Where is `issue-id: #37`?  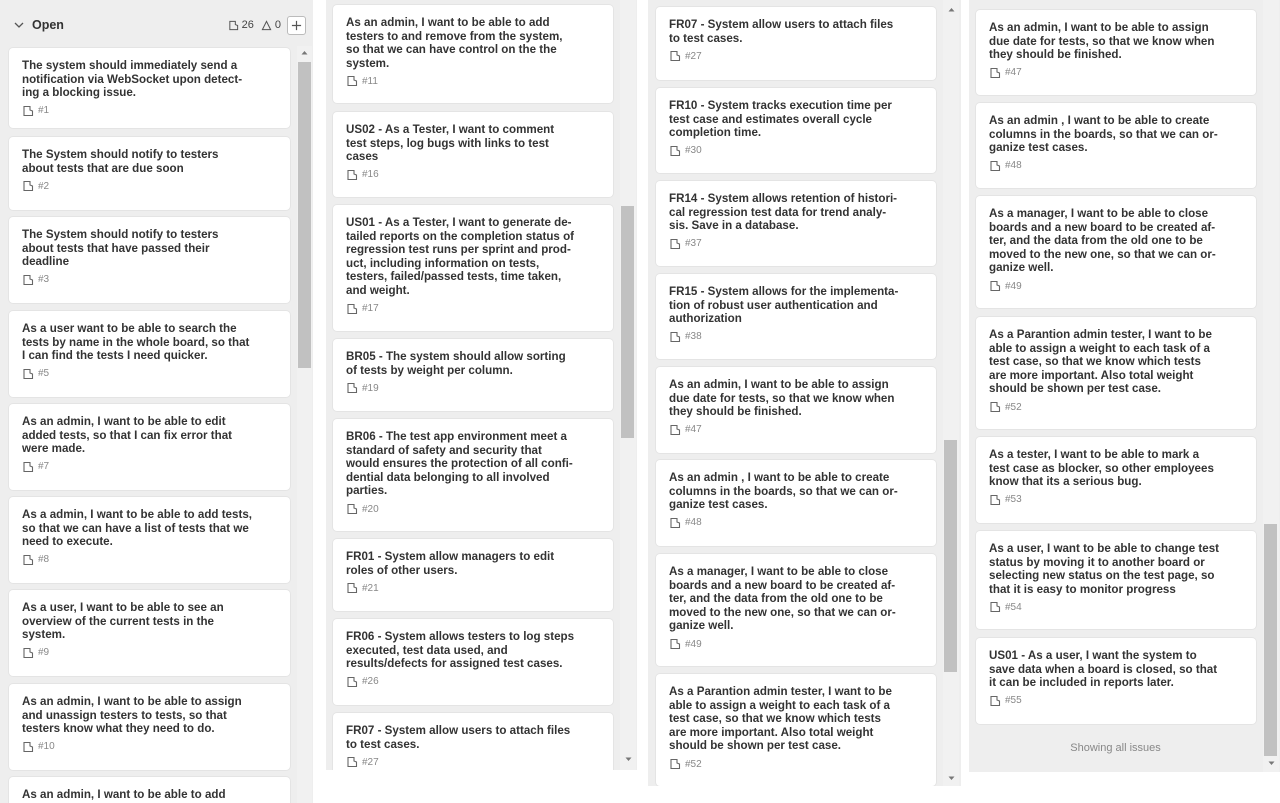 issue-id: #37 is located at coordinates (685, 244).